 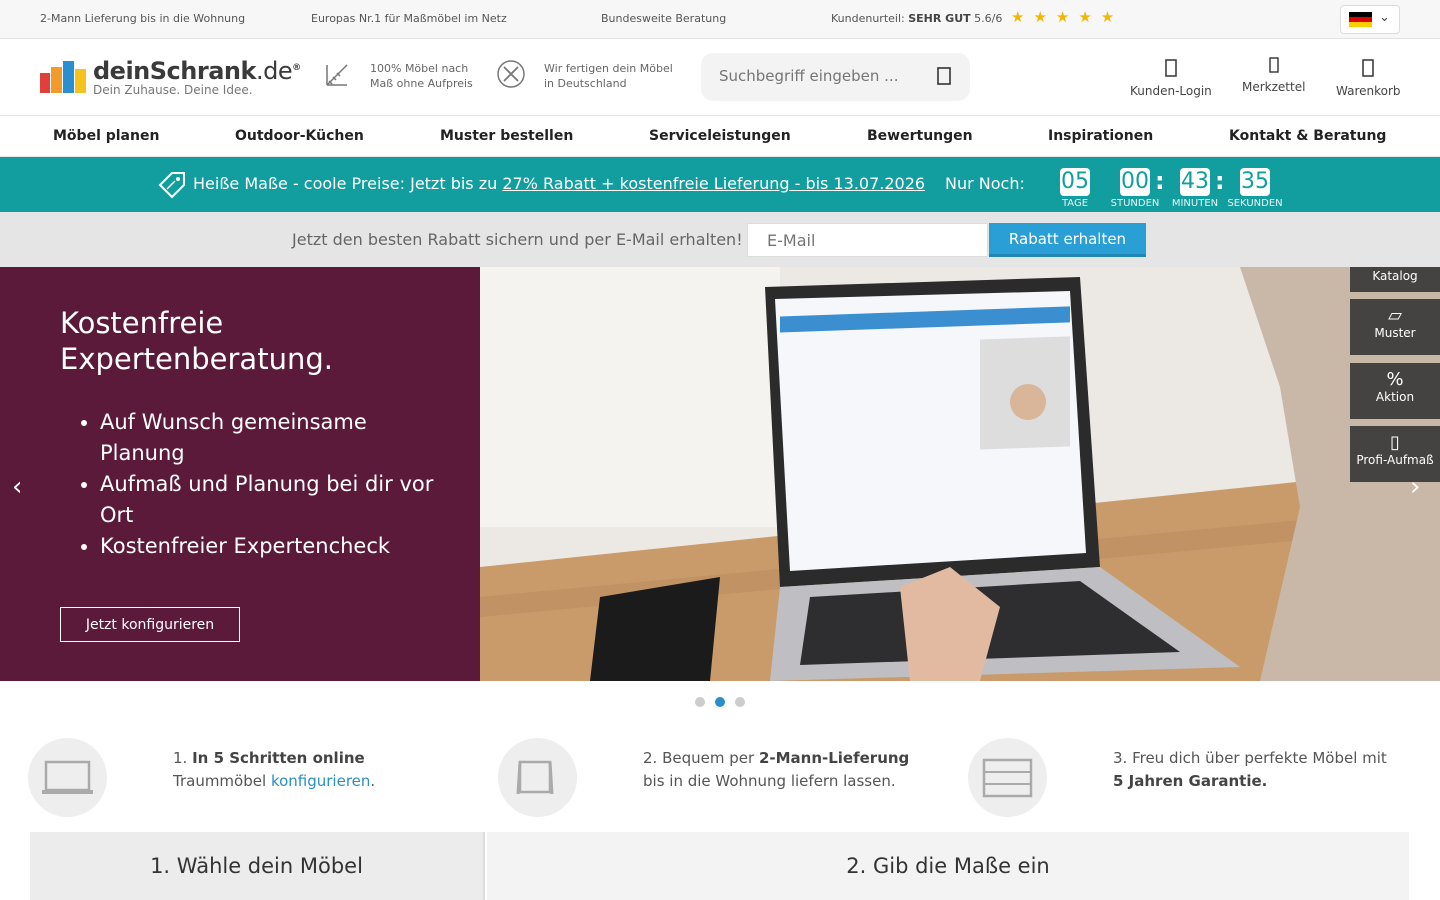 I want to click on countdown-minutes-label: MINUTEN, so click(x=1195, y=203).